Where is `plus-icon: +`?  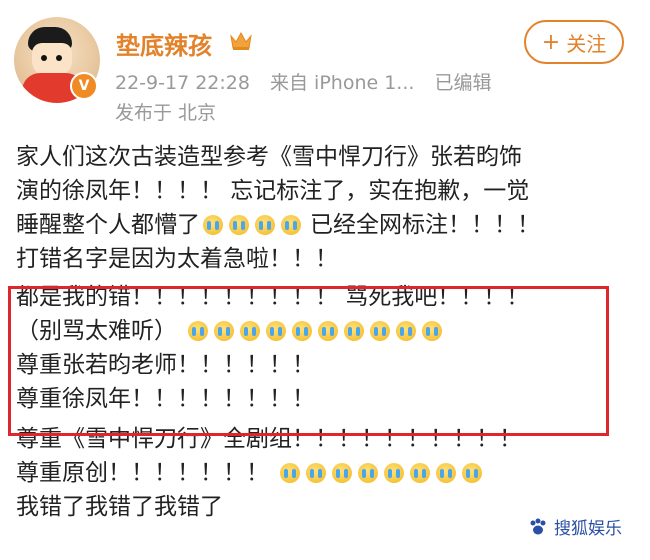
plus-icon: + is located at coordinates (551, 42).